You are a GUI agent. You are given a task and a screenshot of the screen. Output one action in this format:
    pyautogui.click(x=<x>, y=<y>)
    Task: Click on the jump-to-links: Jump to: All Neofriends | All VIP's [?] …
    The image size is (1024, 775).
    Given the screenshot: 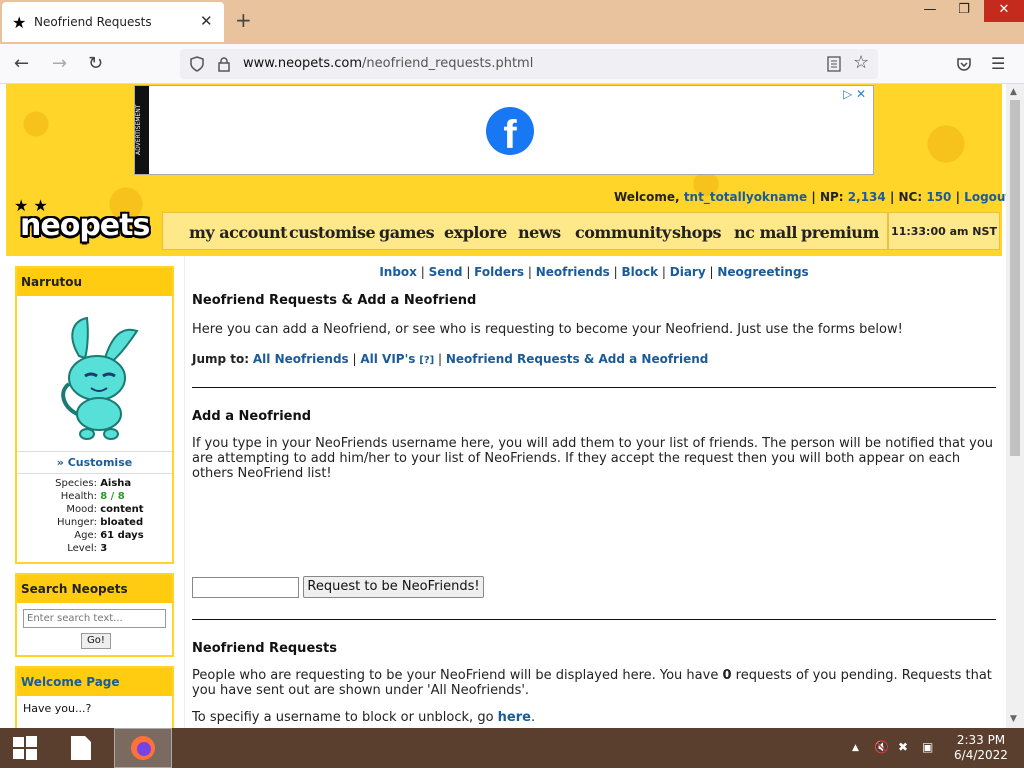 What is the action you would take?
    pyautogui.click(x=450, y=359)
    